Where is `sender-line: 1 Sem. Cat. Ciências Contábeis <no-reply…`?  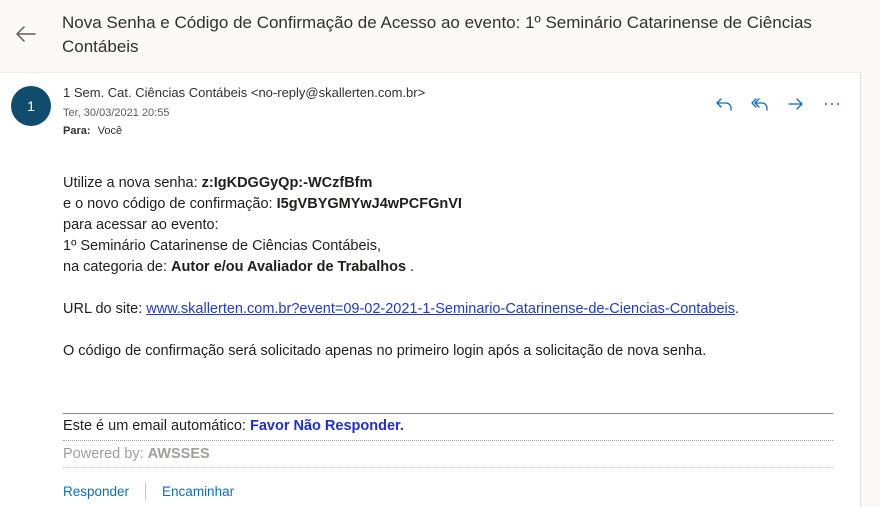 sender-line: 1 Sem. Cat. Ciências Contábeis <no-reply… is located at coordinates (244, 92).